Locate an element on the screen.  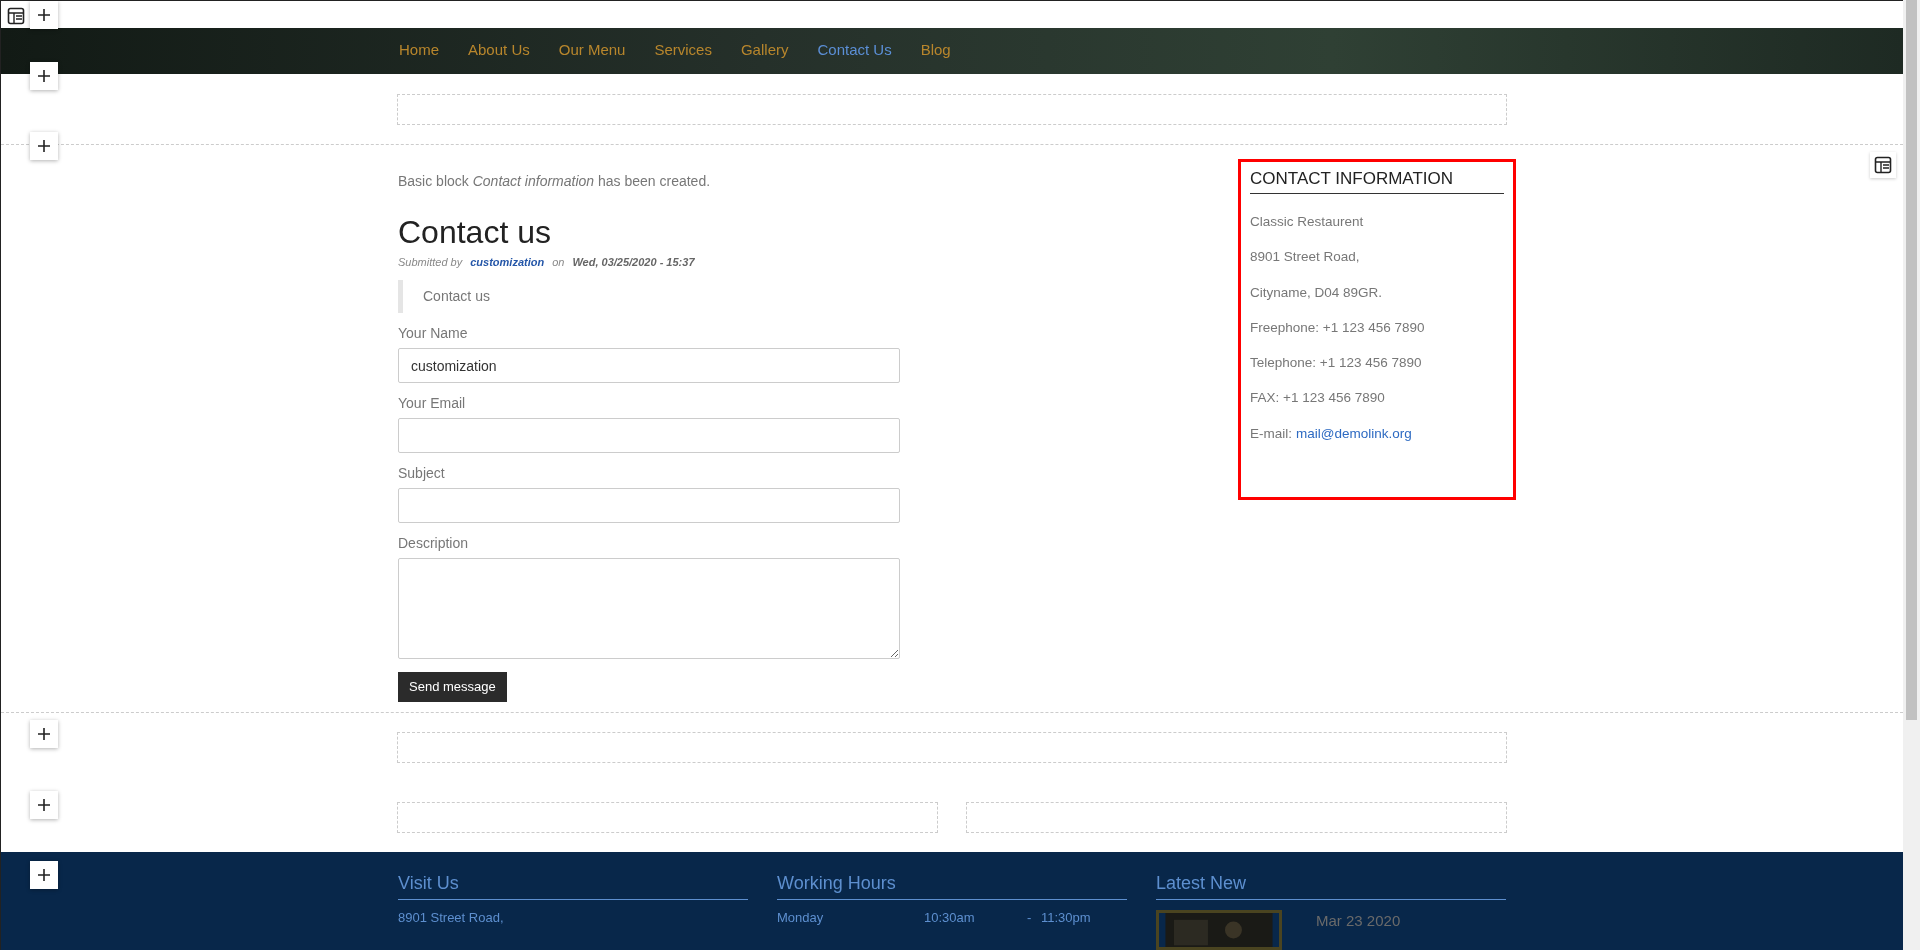
nav-link: Blog is located at coordinates (935, 50).